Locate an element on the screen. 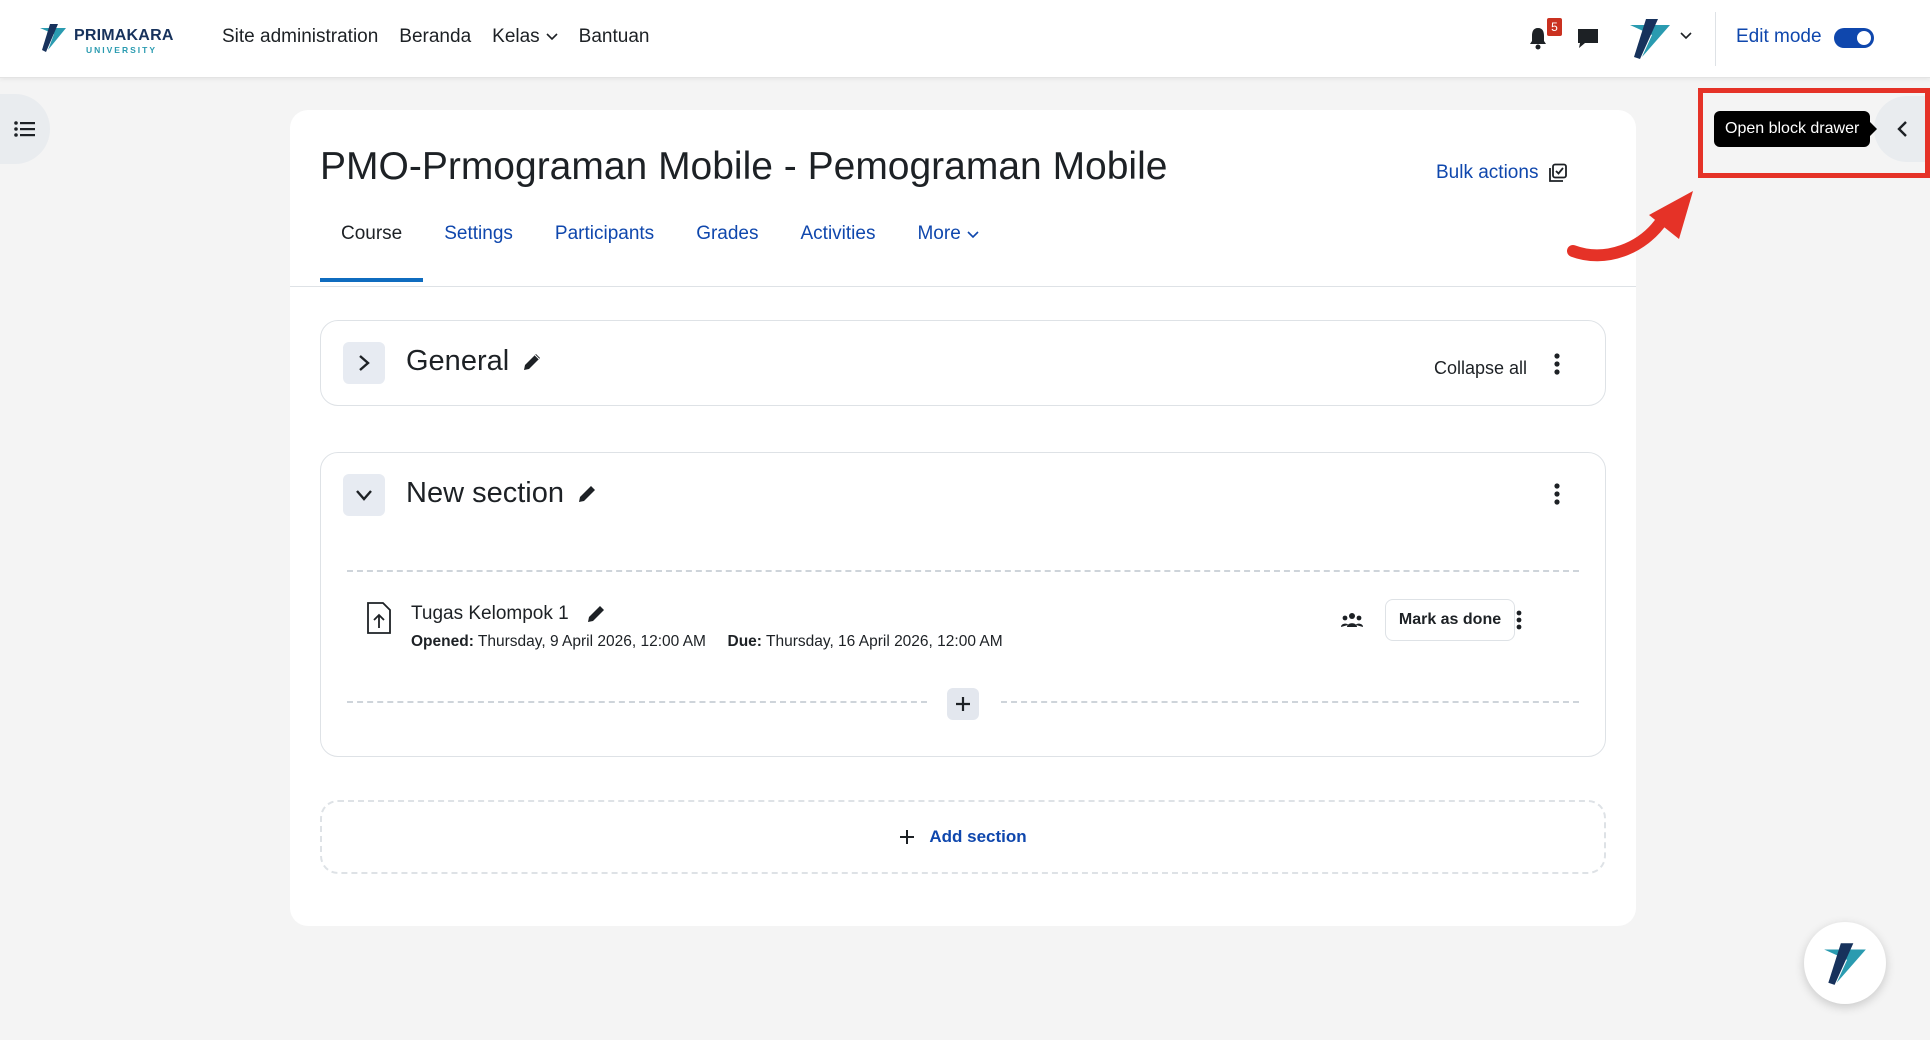 Image resolution: width=1930 pixels, height=1040 pixels. chevron-right-icon is located at coordinates (364, 363).